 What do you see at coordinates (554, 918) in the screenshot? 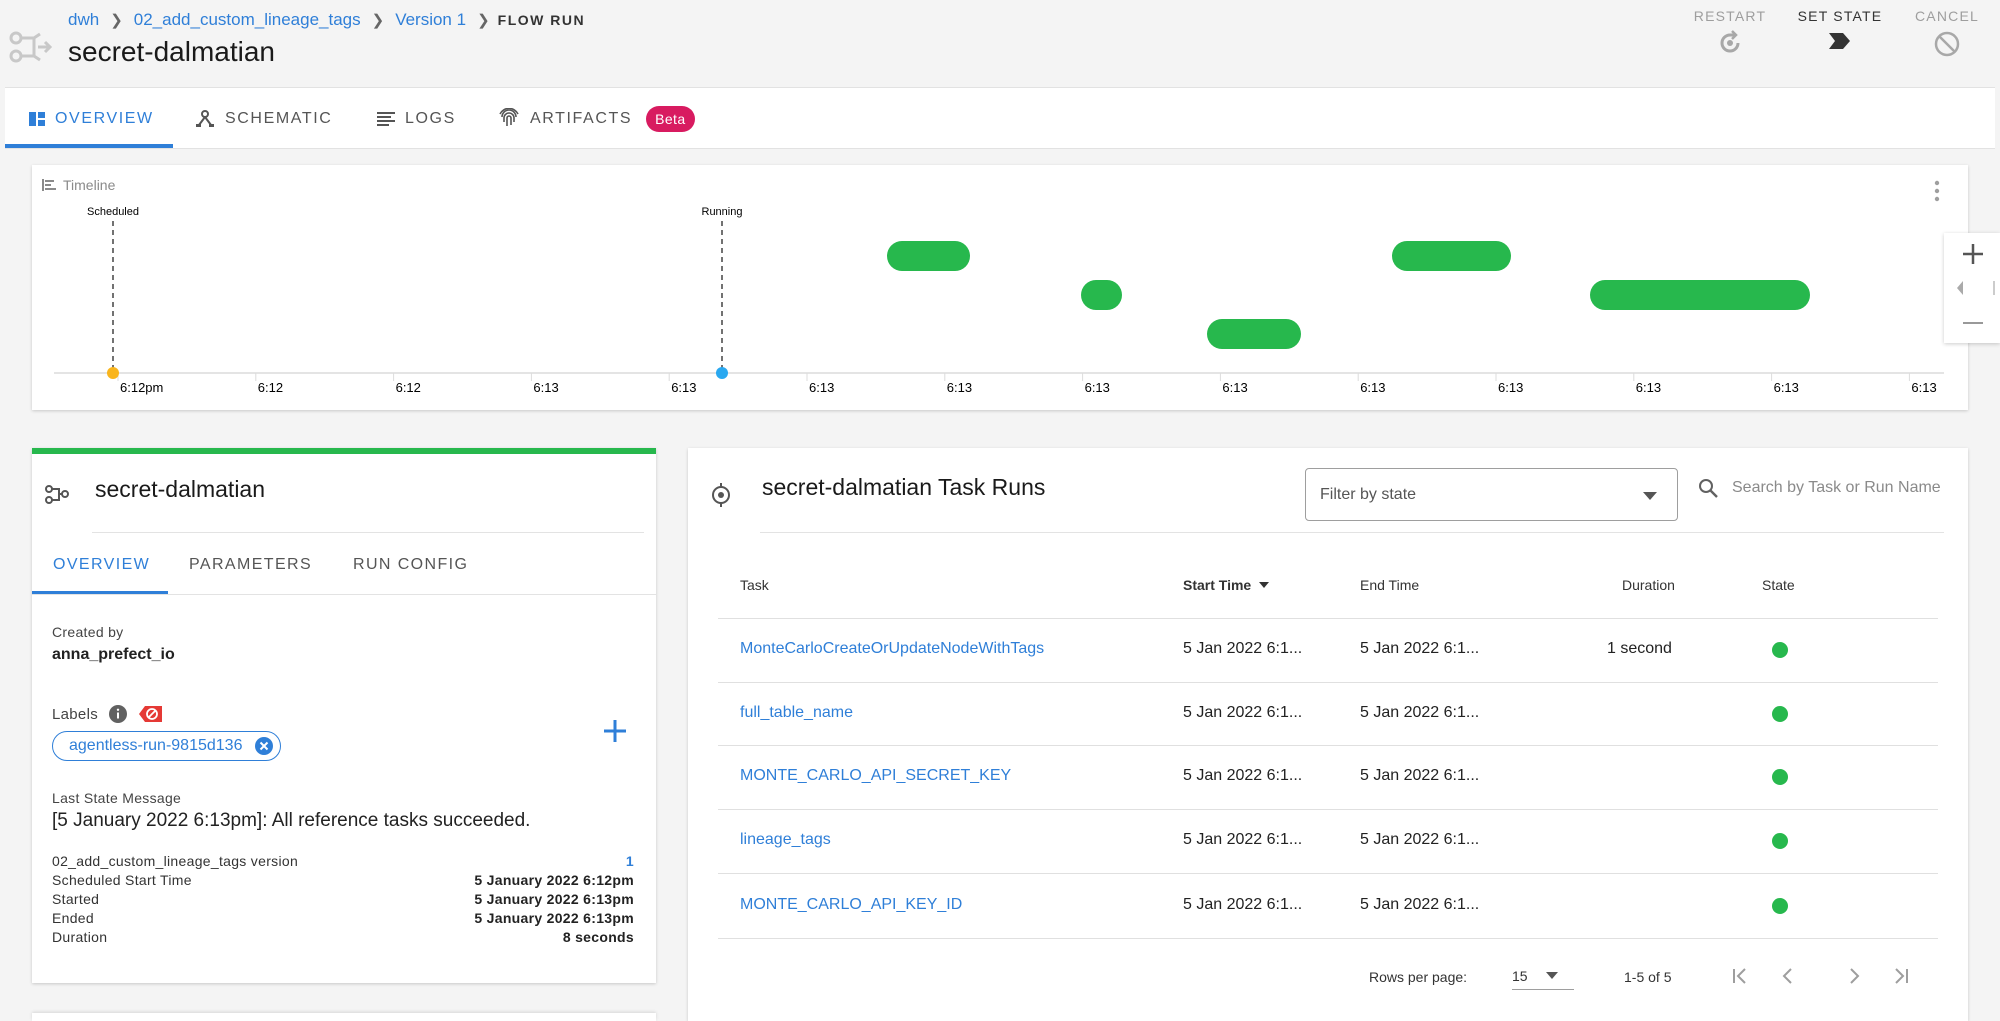
I see `meta-value: 5 January 2022 6:13pm` at bounding box center [554, 918].